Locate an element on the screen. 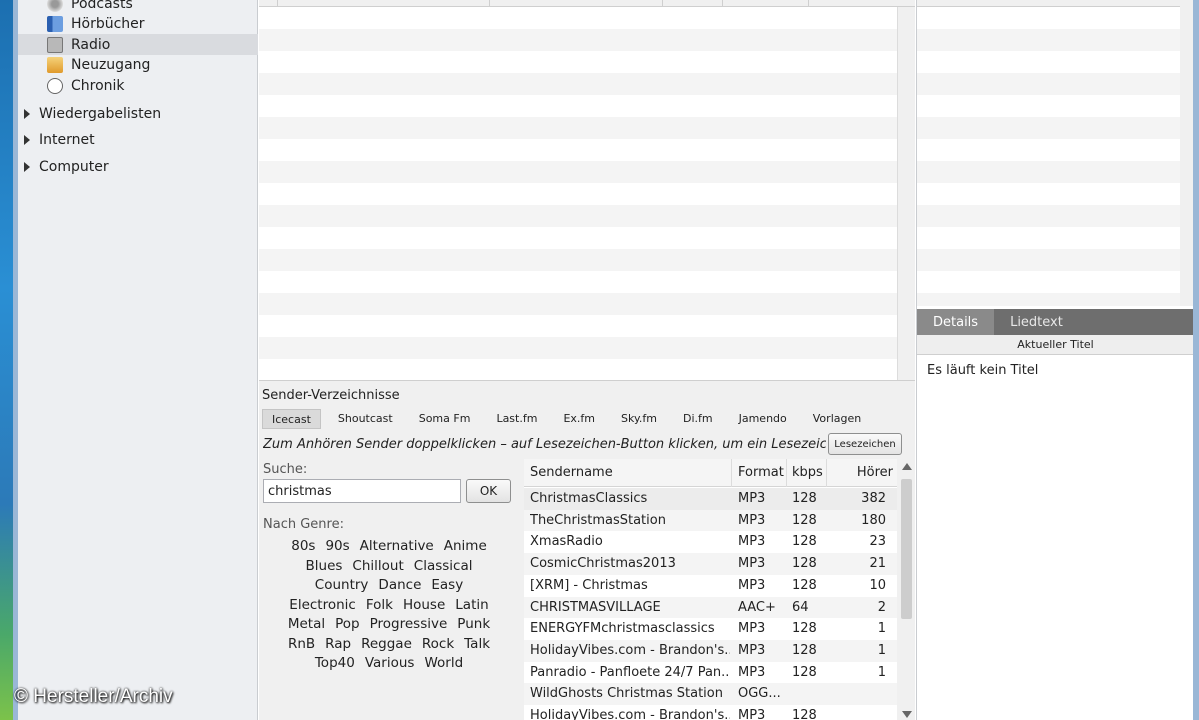  tab-icecast: Icecast is located at coordinates (291, 419).